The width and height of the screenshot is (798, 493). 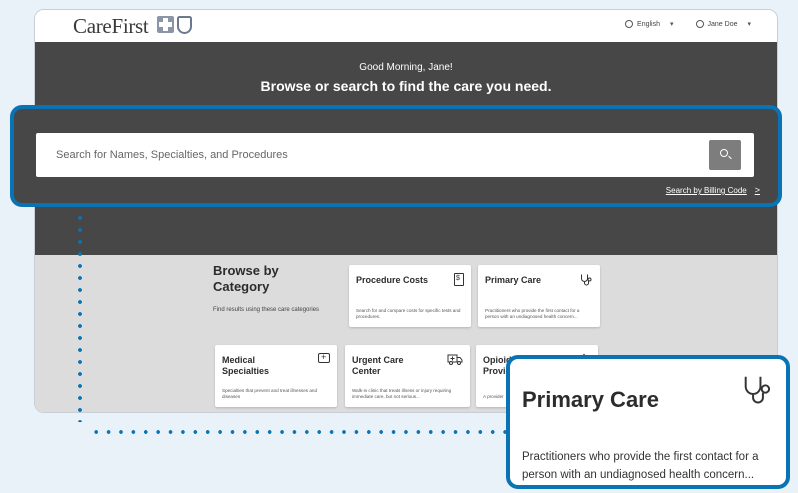 I want to click on dollar-document-icon, so click(x=459, y=279).